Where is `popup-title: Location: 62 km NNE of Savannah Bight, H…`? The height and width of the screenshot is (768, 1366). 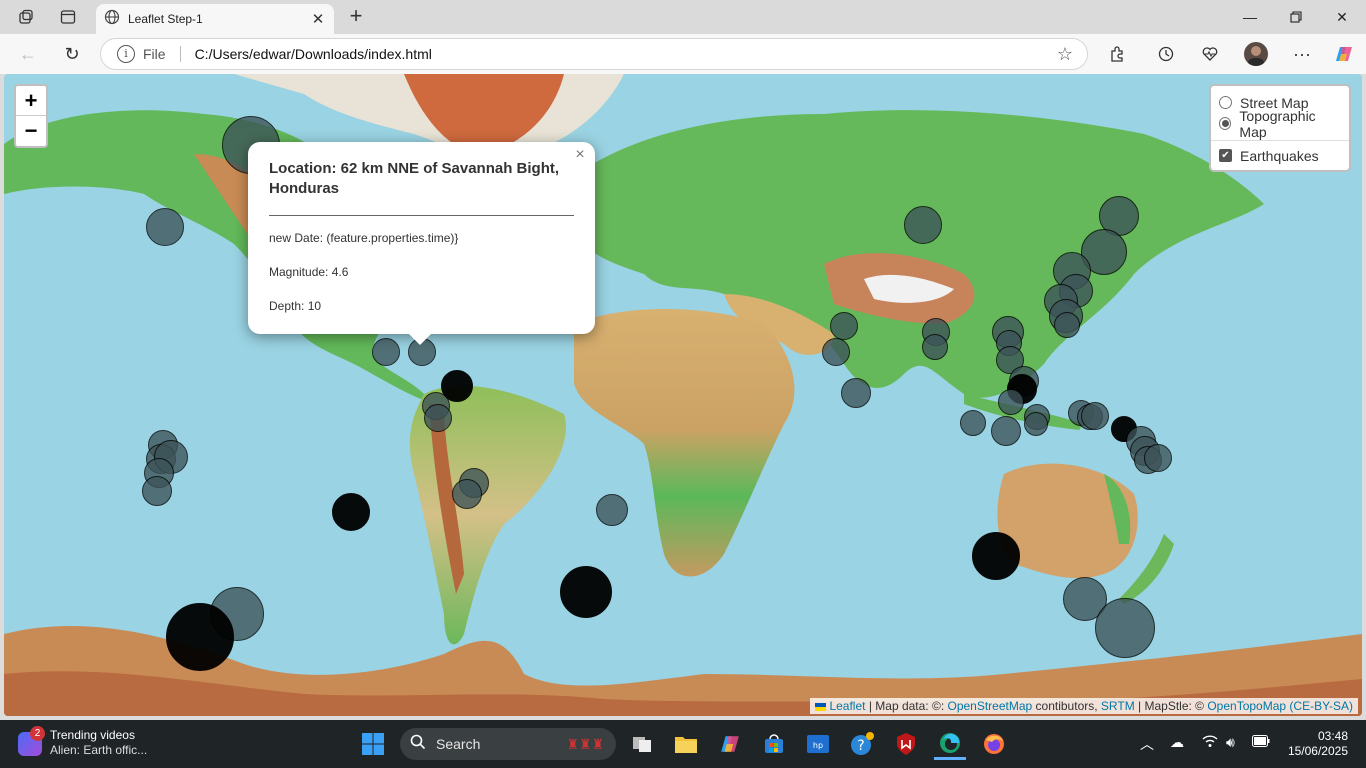 popup-title: Location: 62 km NNE of Savannah Bight, H… is located at coordinates (414, 178).